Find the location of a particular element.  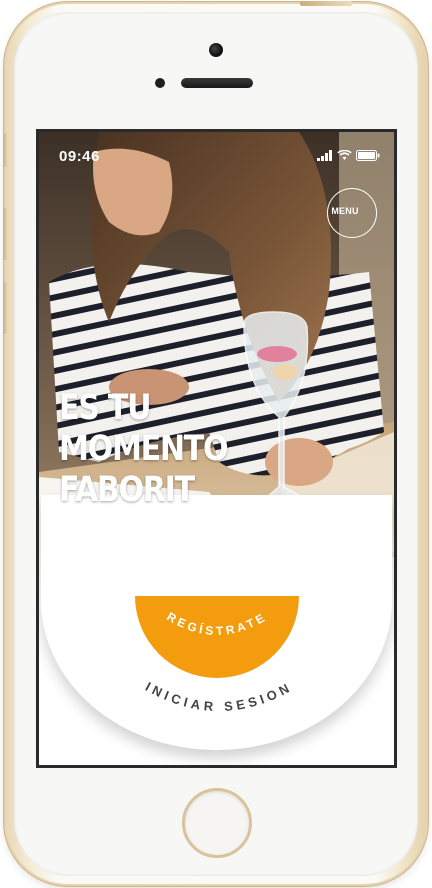

svg-text: REGÍSTRATE is located at coordinates (216, 623).